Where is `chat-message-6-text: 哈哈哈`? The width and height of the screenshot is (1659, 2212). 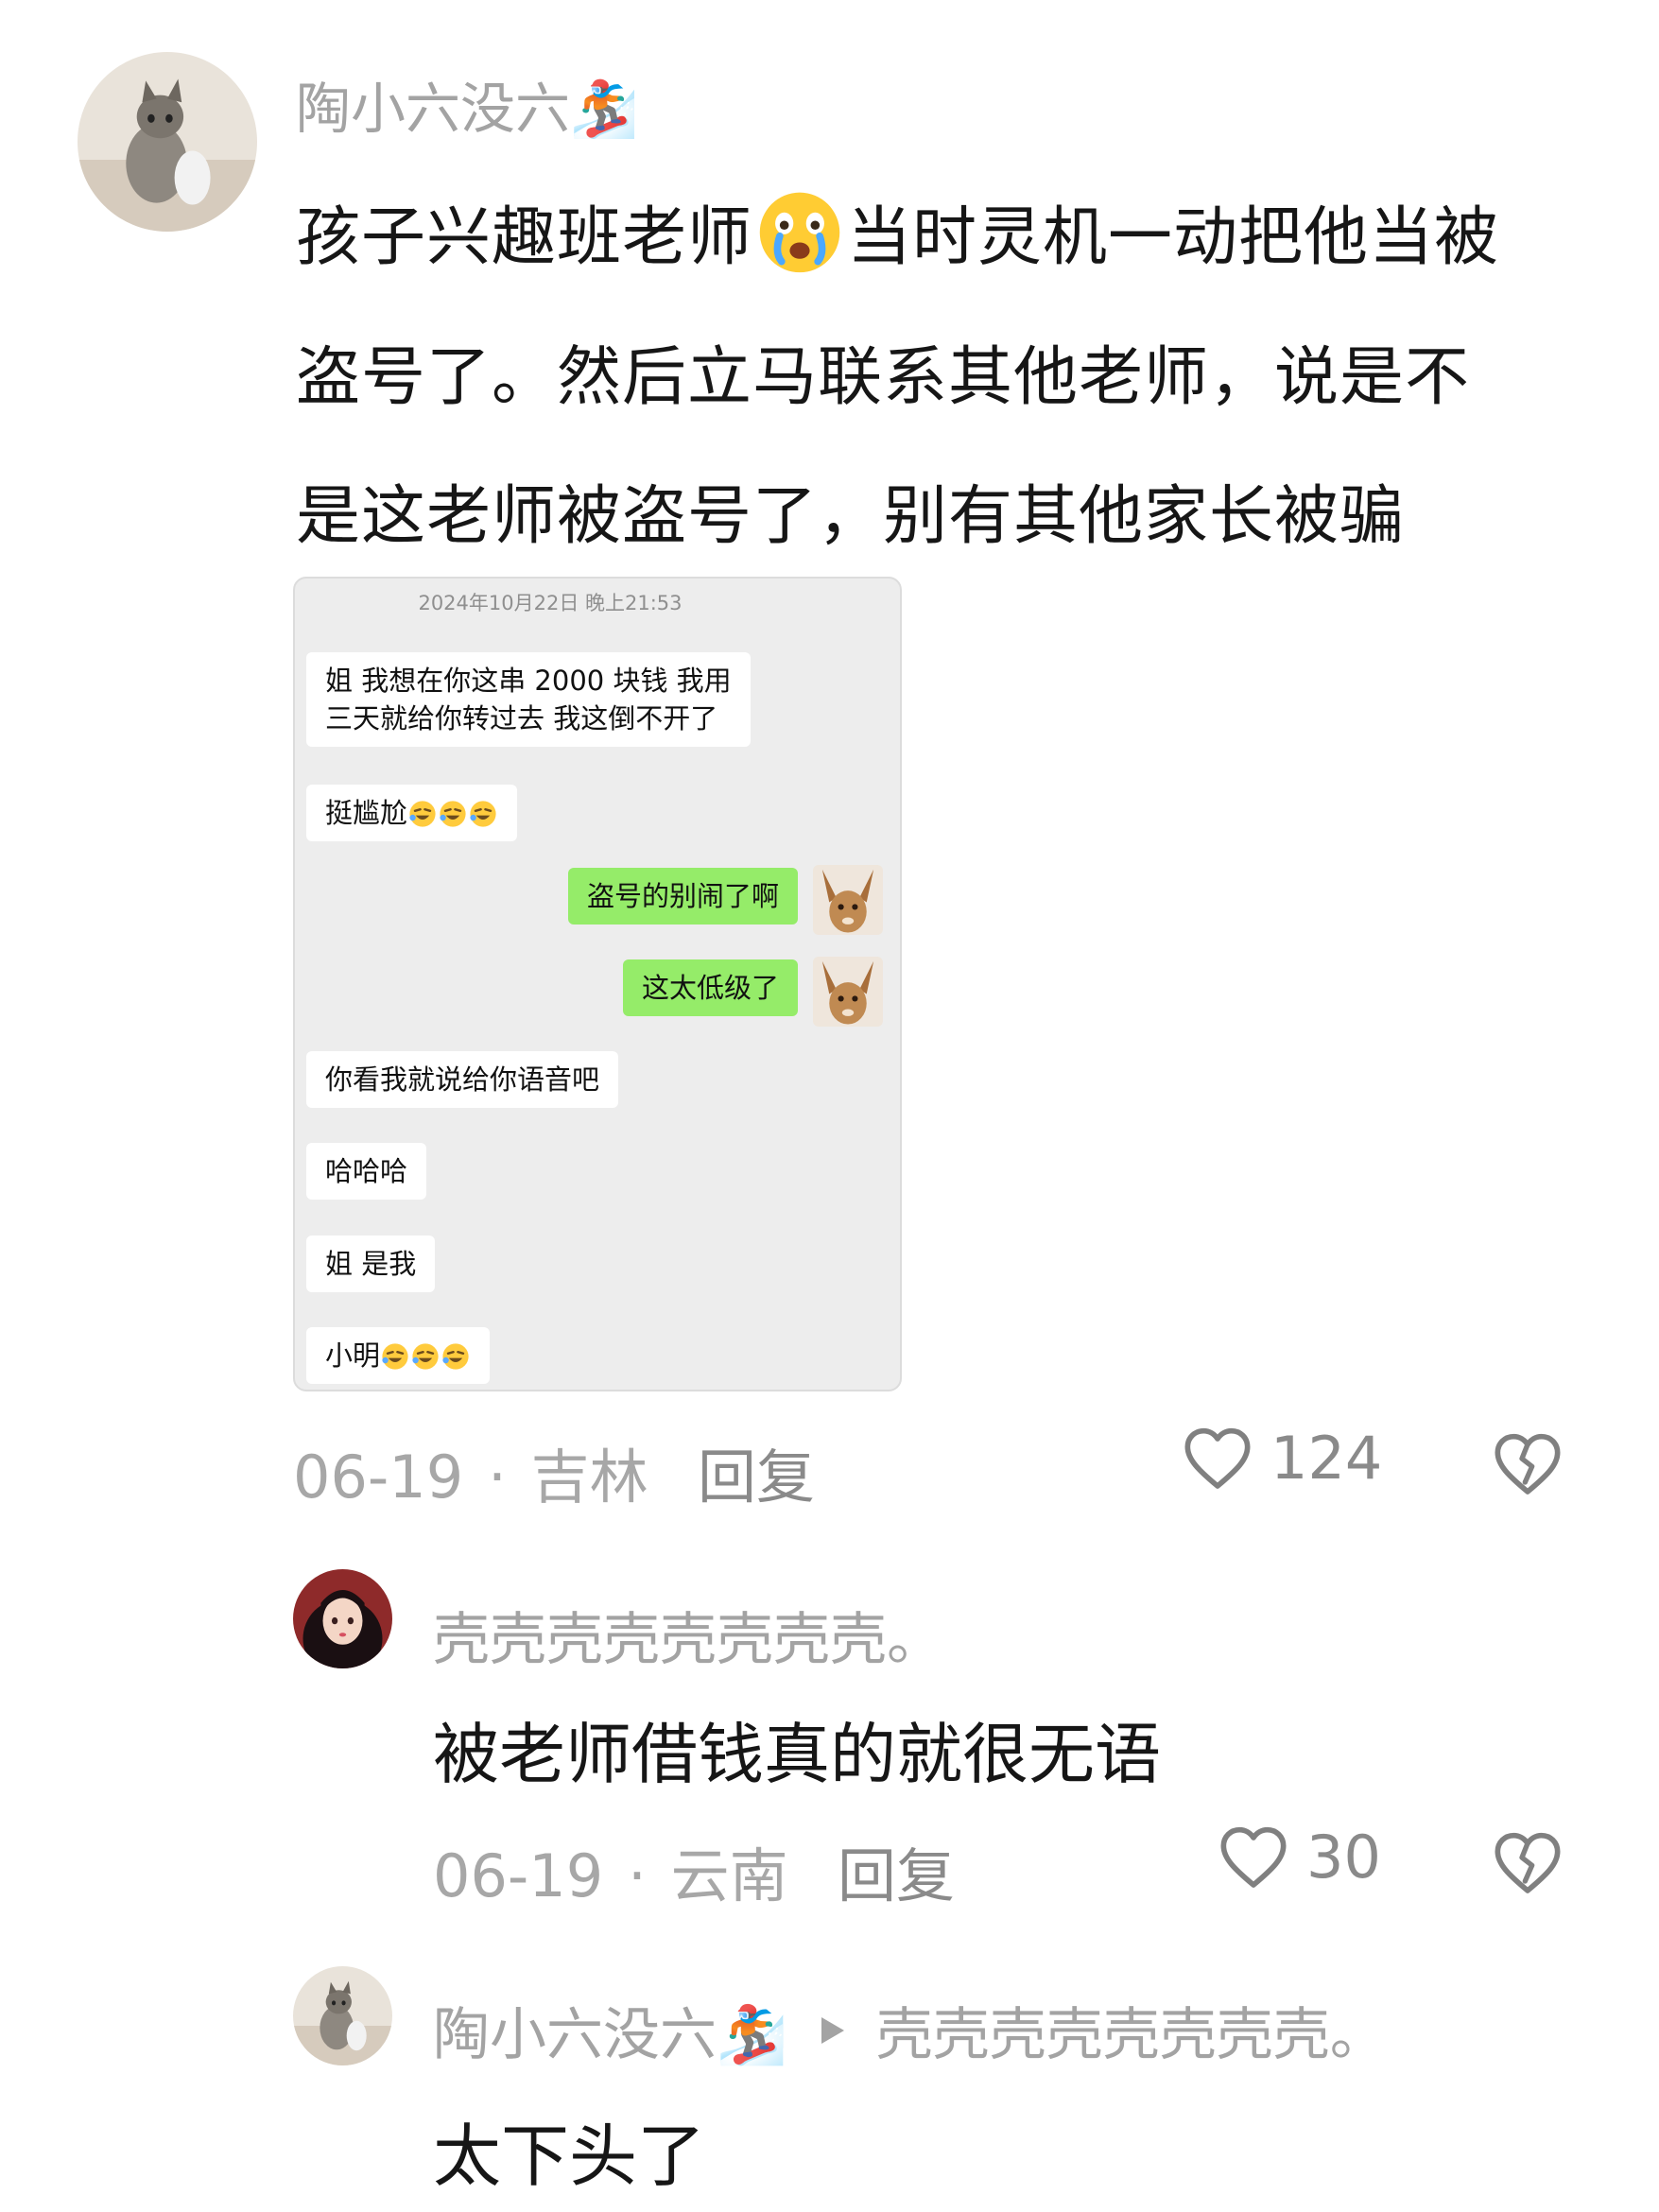 chat-message-6-text: 哈哈哈 is located at coordinates (366, 1171).